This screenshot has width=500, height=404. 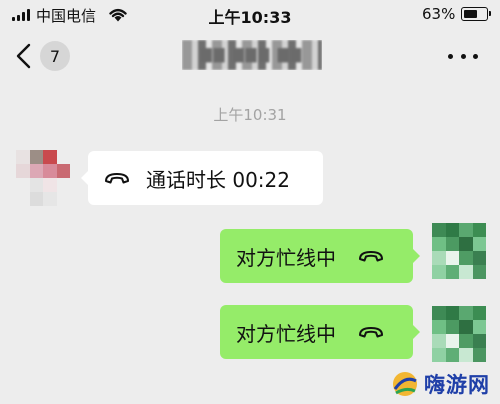 I want to click on site-watermark: 嗨游网, so click(x=445, y=384).